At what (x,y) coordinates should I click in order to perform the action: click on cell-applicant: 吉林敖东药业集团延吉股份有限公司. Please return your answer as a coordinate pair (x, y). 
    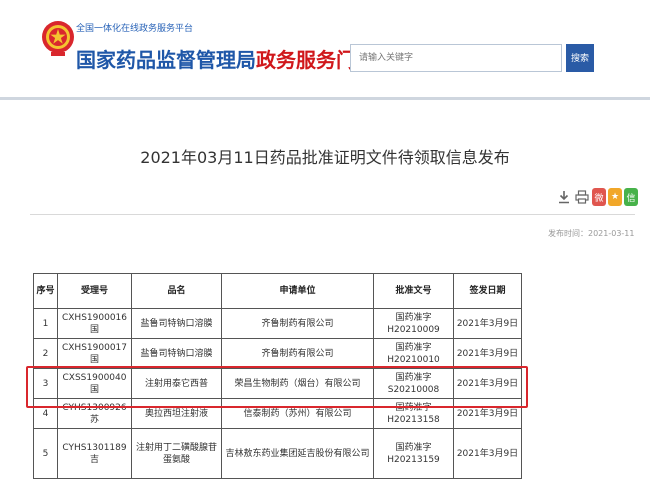
    Looking at the image, I should click on (297, 453).